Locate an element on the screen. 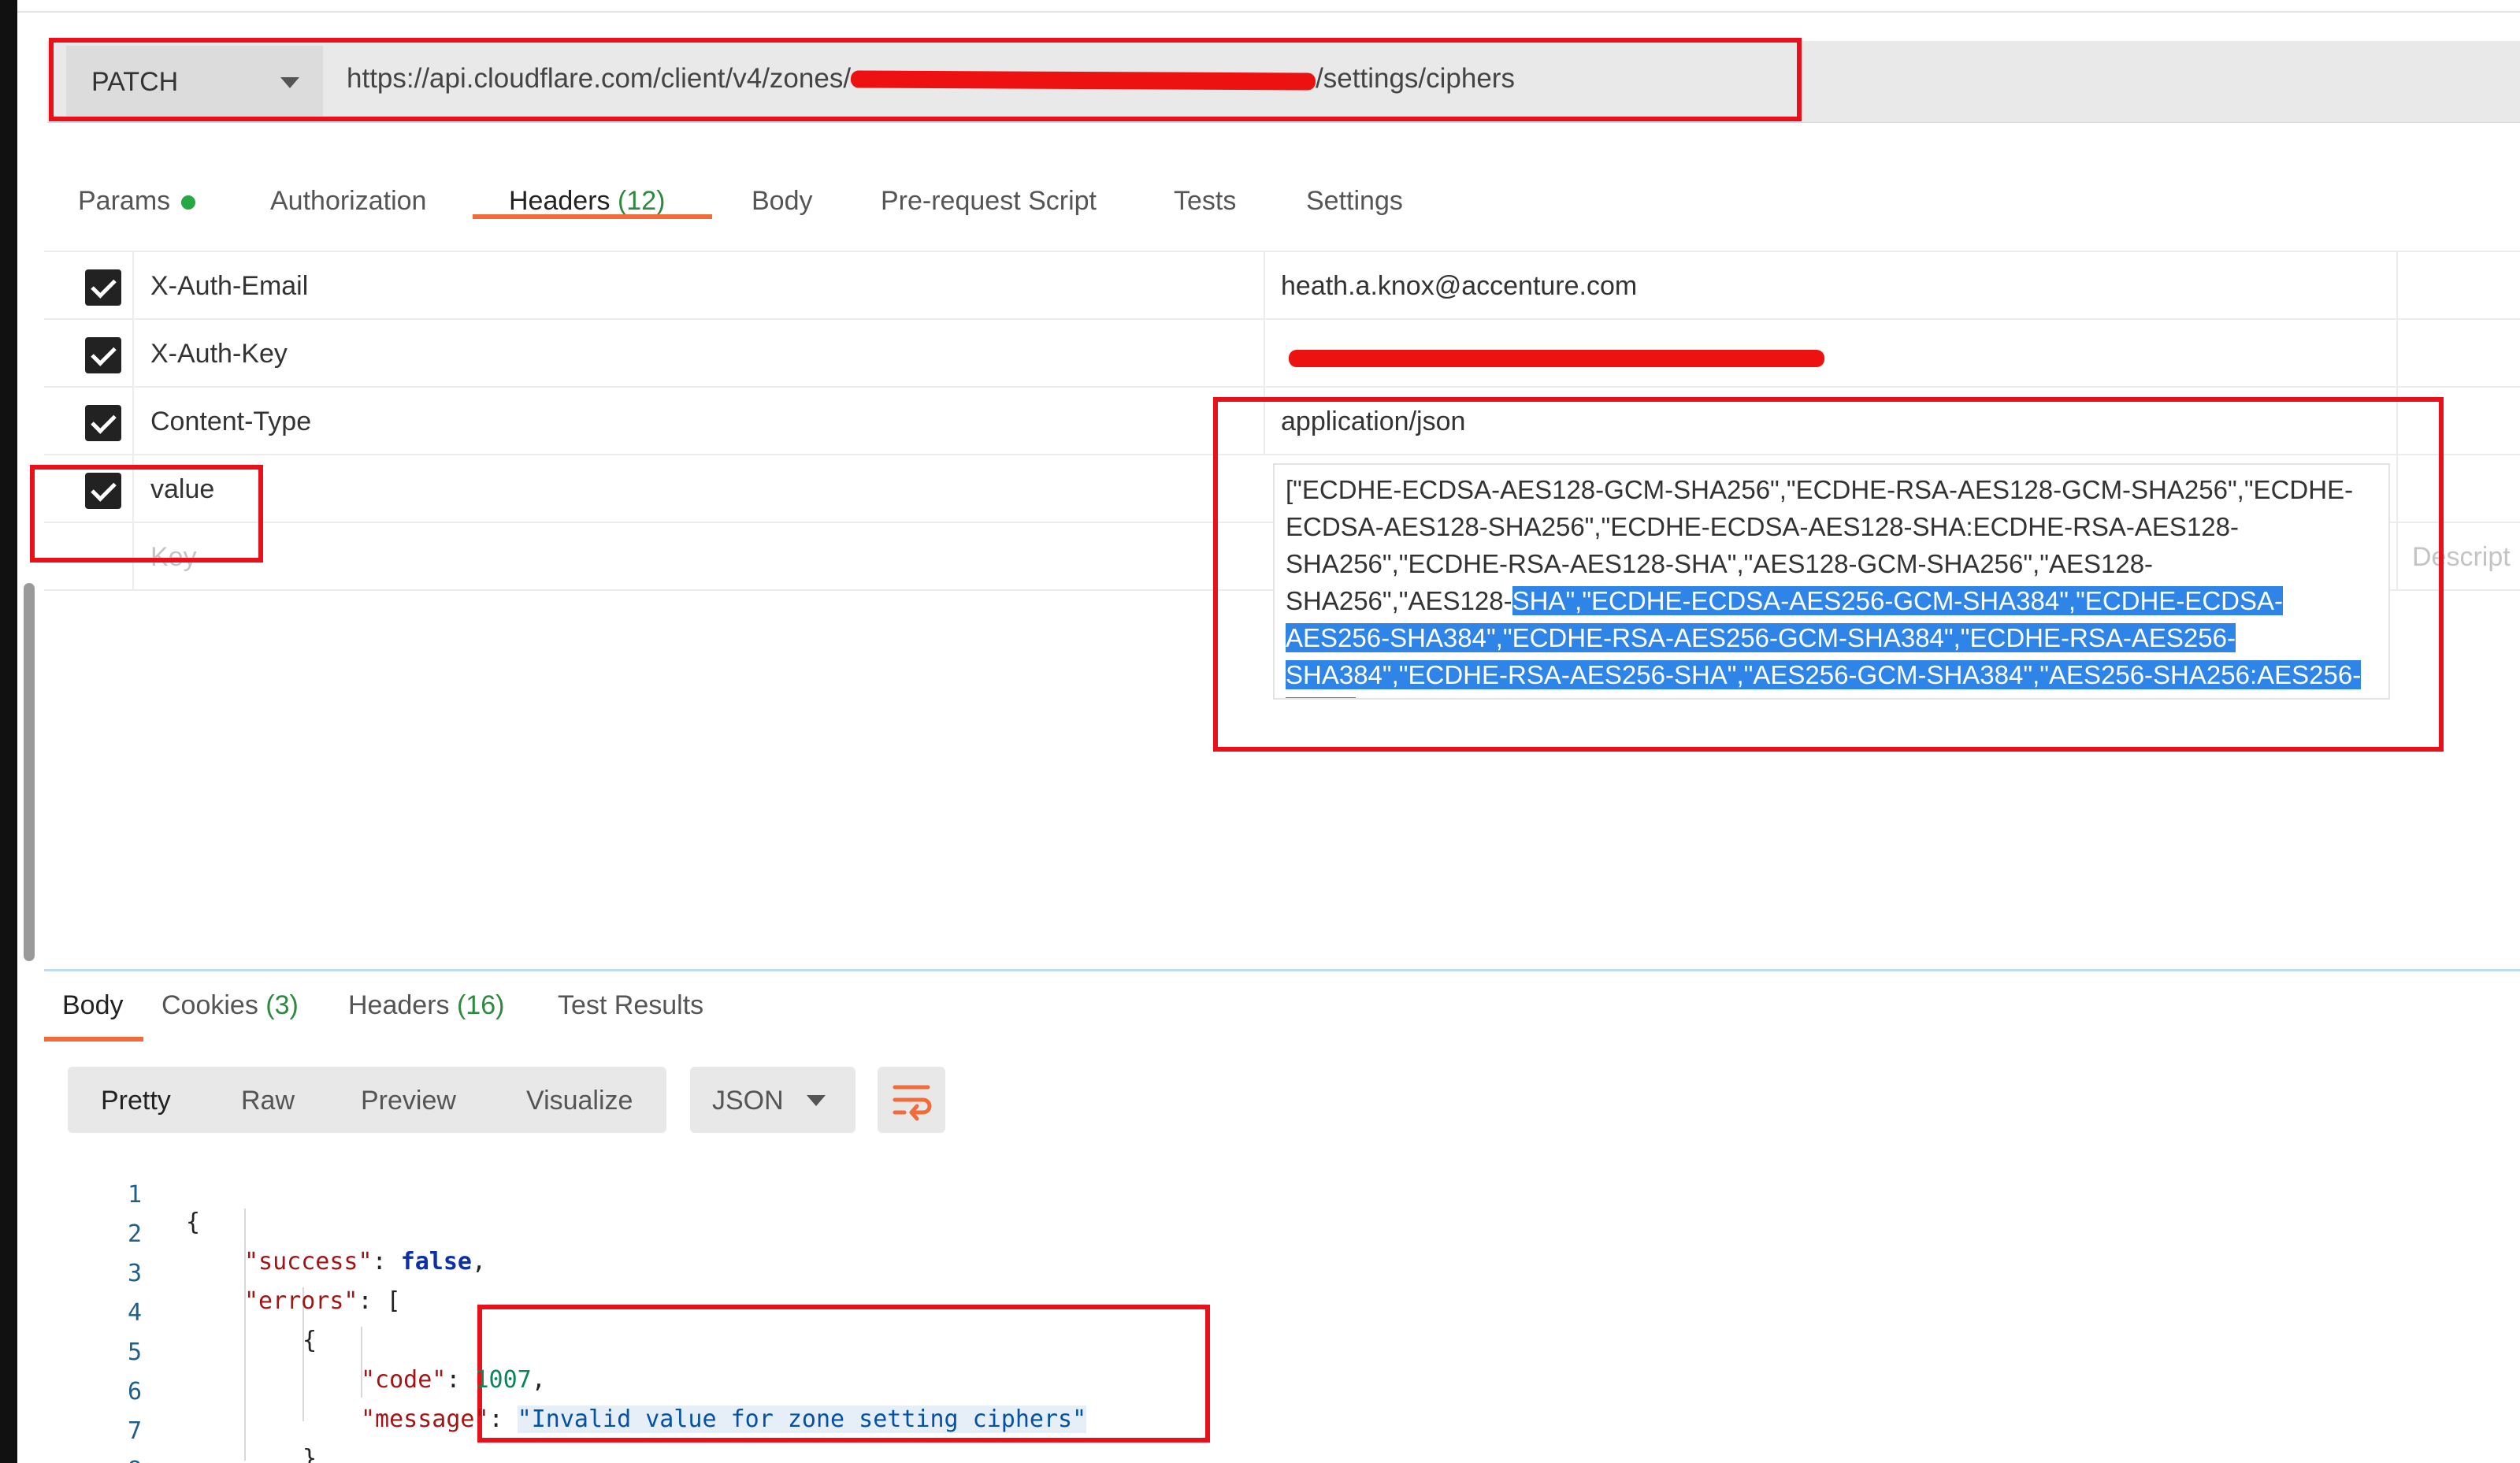  view-preview-button: Preview is located at coordinates (408, 1101).